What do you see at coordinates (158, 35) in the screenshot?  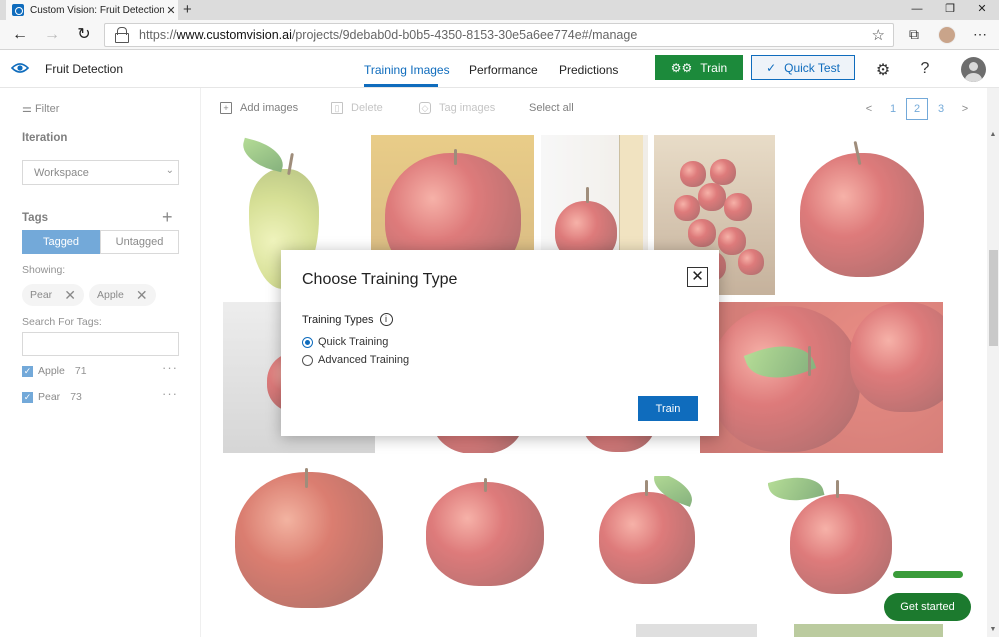 I see `url-scheme: https://` at bounding box center [158, 35].